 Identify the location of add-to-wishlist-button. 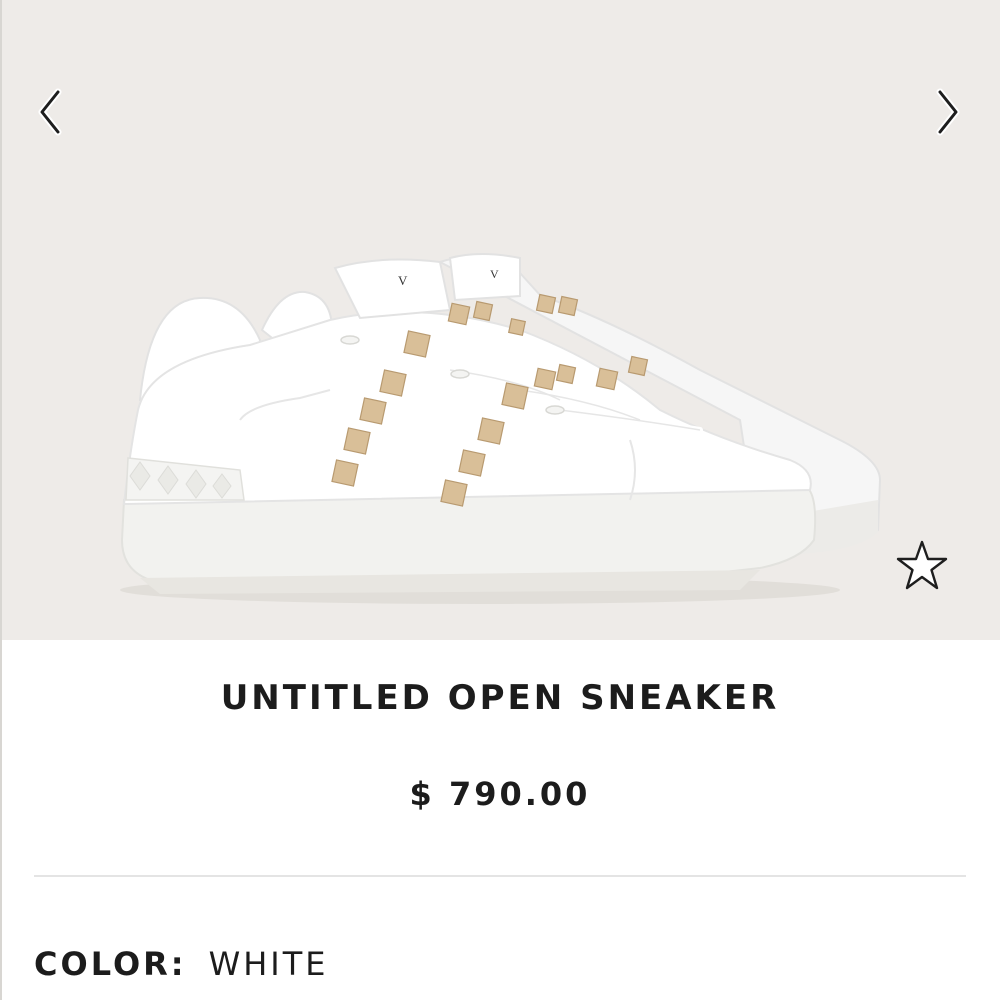
(922, 566).